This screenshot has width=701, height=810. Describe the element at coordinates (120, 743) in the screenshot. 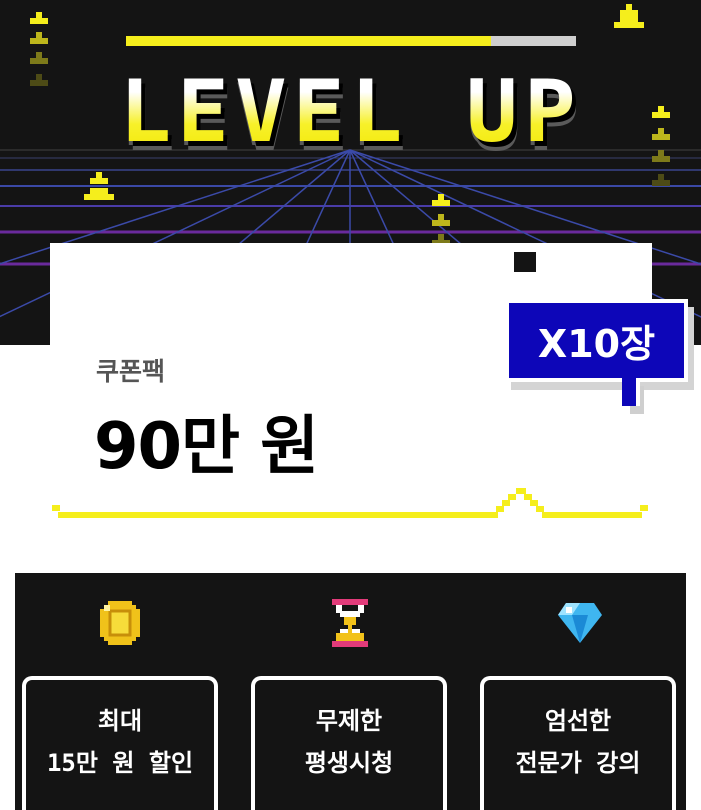

I see `feature-box-discount: 최대 15만 원 할인` at that location.